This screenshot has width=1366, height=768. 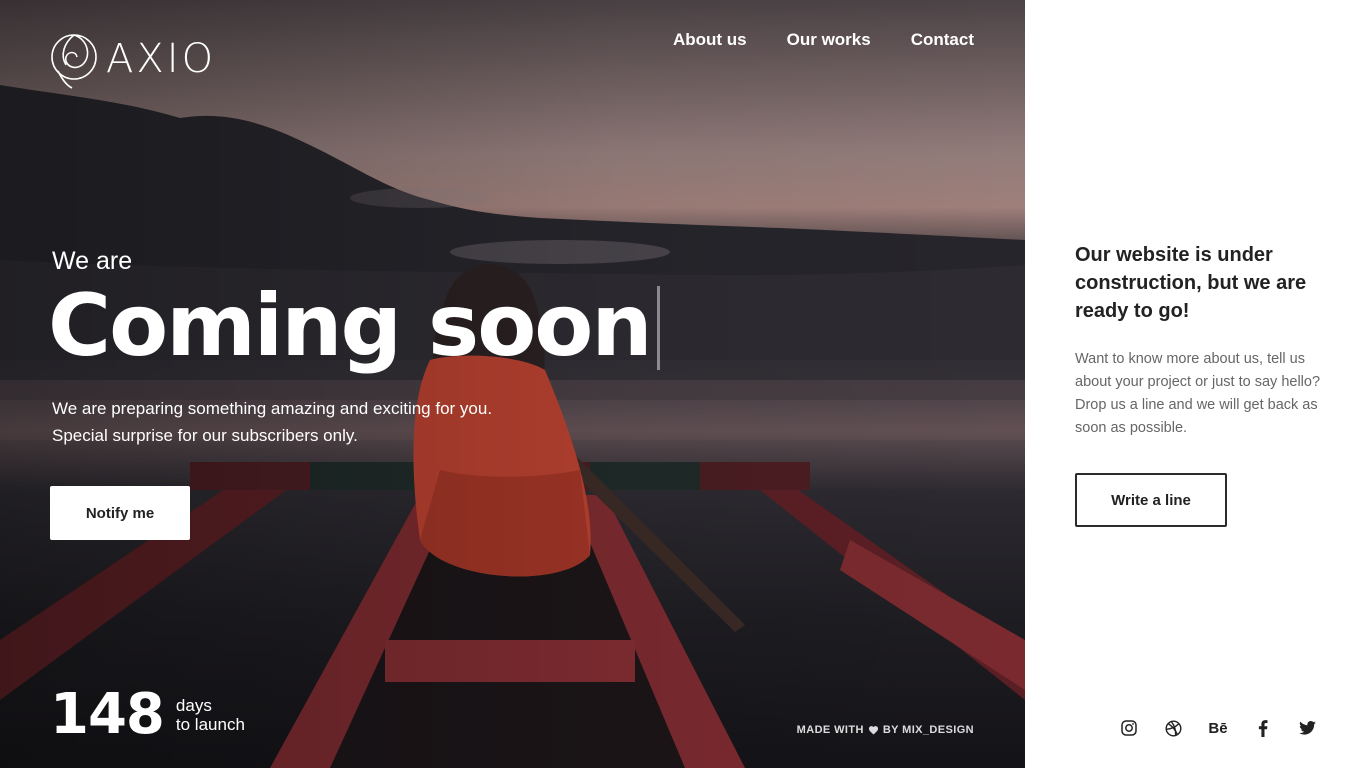 I want to click on write-a-line-button: Write a line, so click(x=1151, y=500).